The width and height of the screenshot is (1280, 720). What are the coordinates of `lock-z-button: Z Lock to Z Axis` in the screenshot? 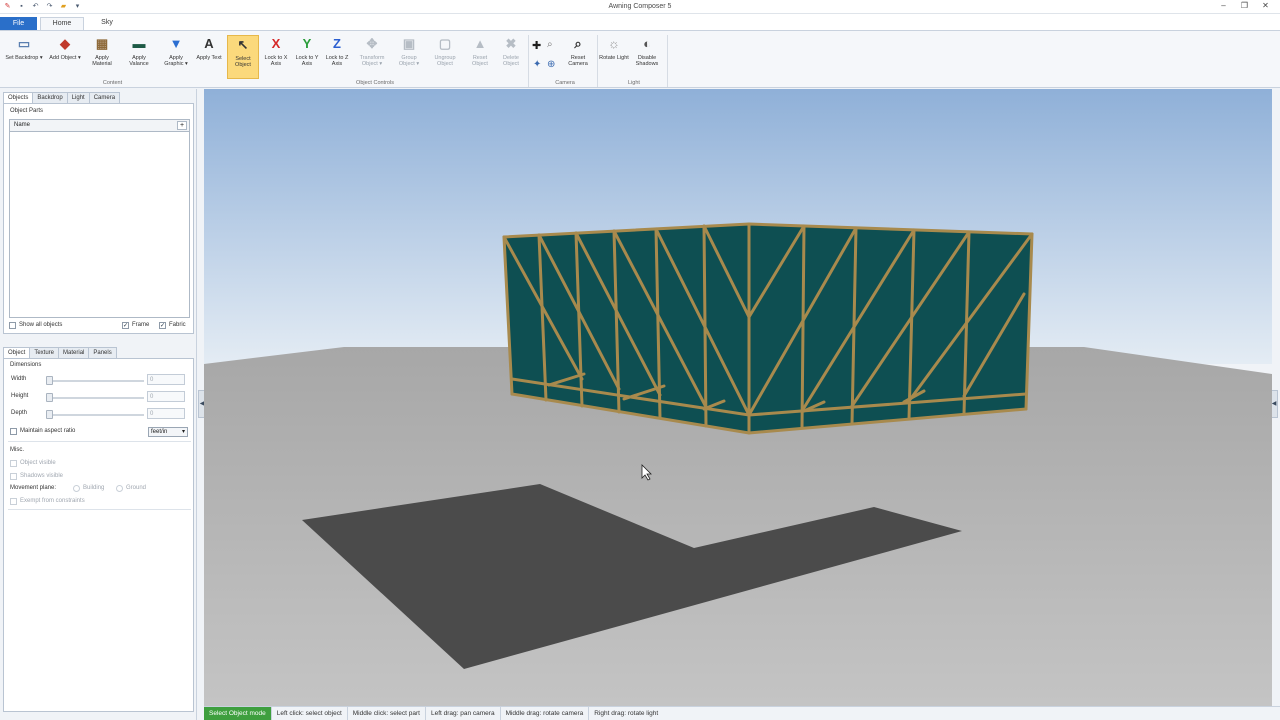 It's located at (337, 57).